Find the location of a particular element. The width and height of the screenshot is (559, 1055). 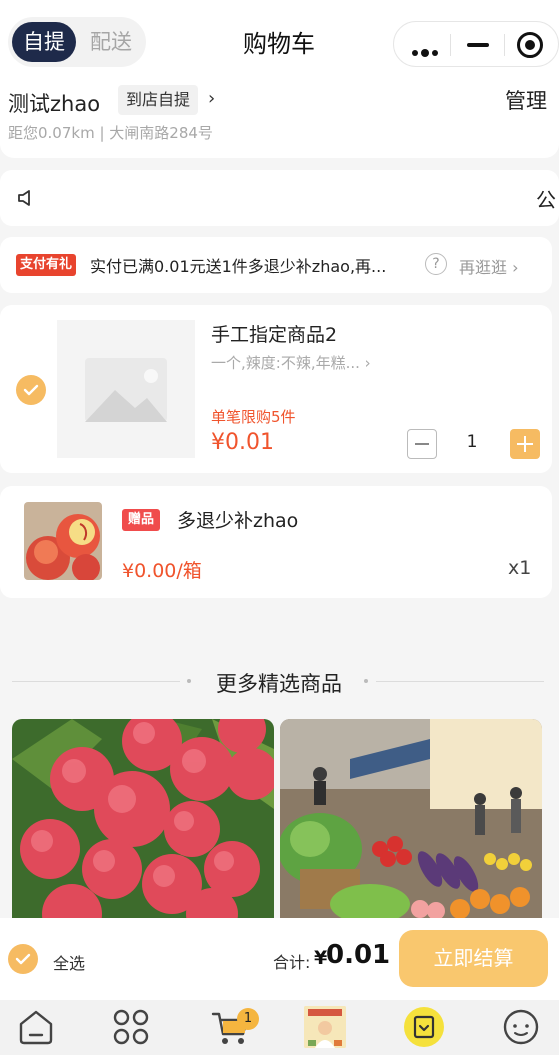

home-icon is located at coordinates (36, 1027).